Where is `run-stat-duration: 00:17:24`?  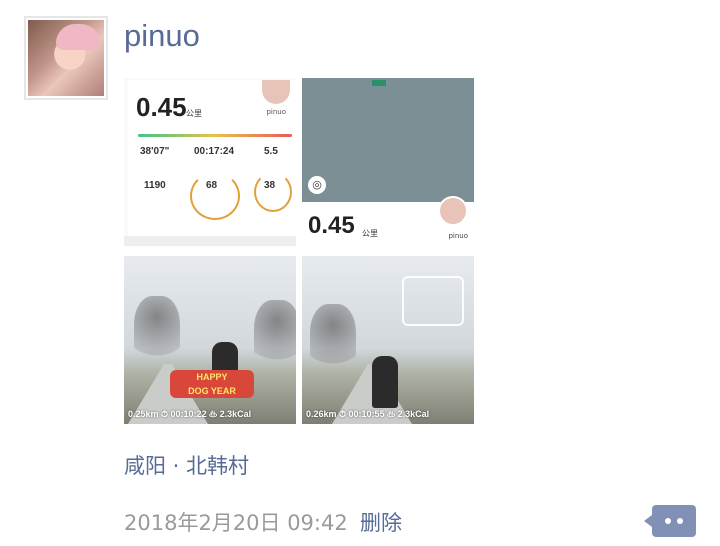
run-stat-duration: 00:17:24 is located at coordinates (214, 151).